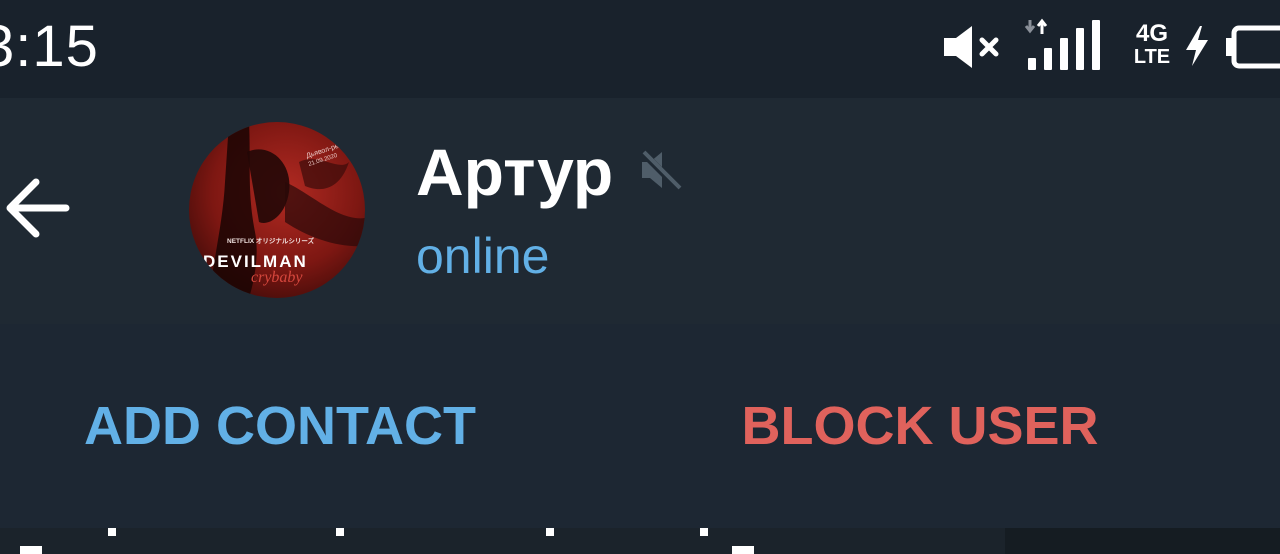 This screenshot has height=554, width=1280. What do you see at coordinates (277, 277) in the screenshot?
I see `avatar-logo-subtext: crybaby` at bounding box center [277, 277].